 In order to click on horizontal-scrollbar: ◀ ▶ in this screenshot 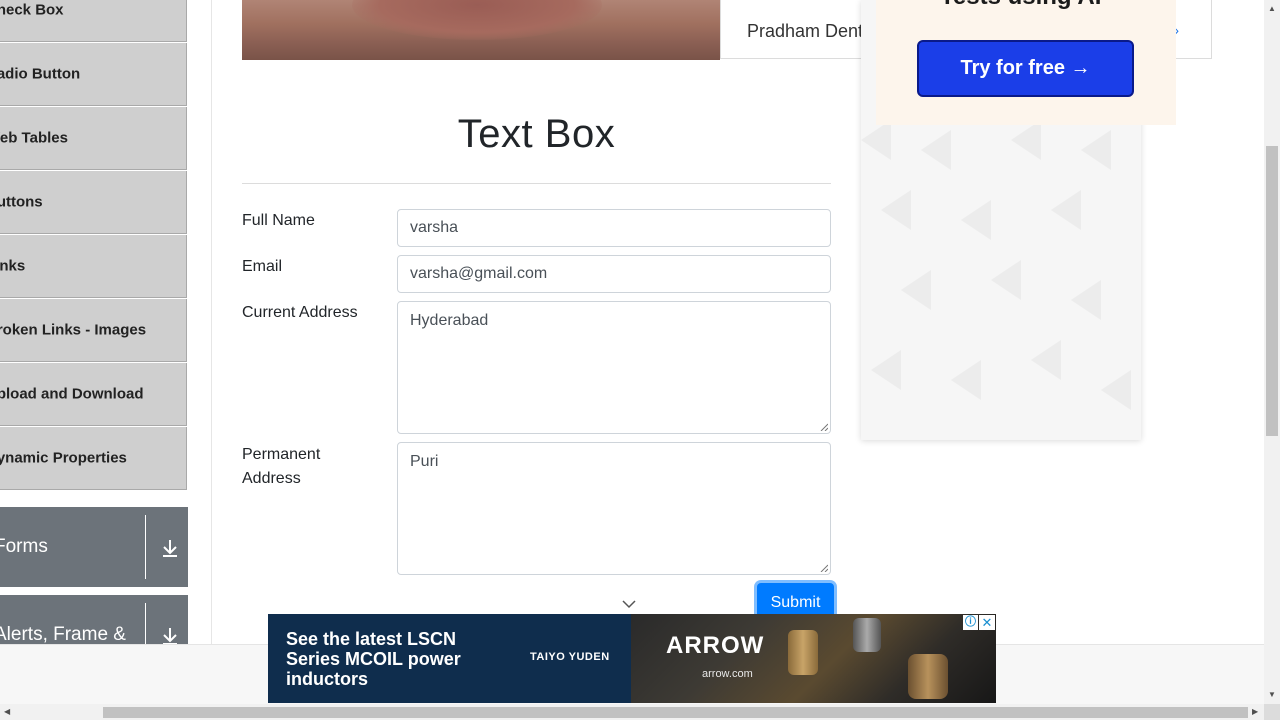, I will do `click(632, 712)`.